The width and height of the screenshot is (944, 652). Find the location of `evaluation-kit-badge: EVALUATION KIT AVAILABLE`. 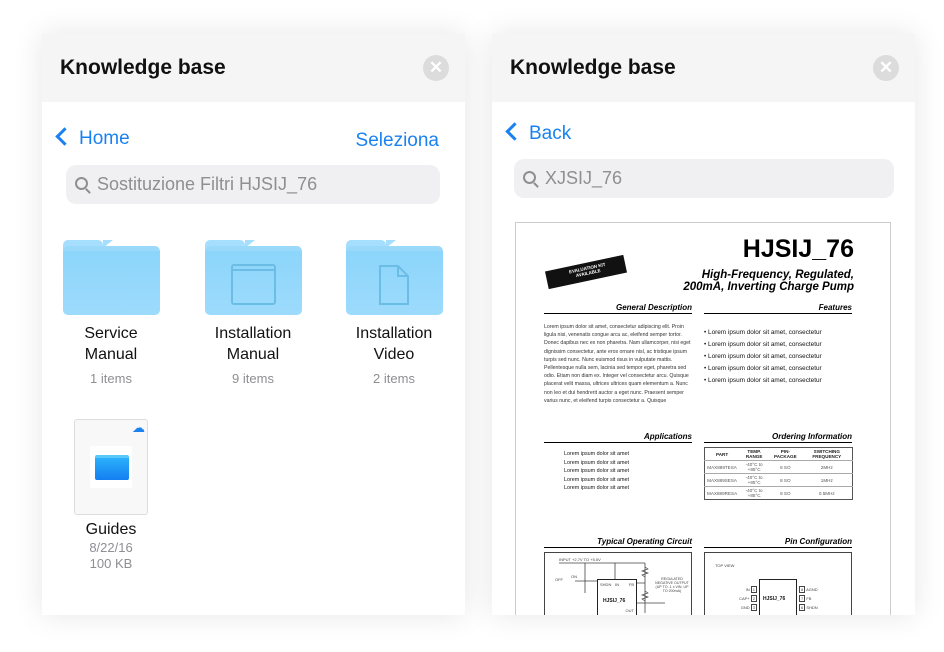

evaluation-kit-badge: EVALUATION KIT AVAILABLE is located at coordinates (586, 272).